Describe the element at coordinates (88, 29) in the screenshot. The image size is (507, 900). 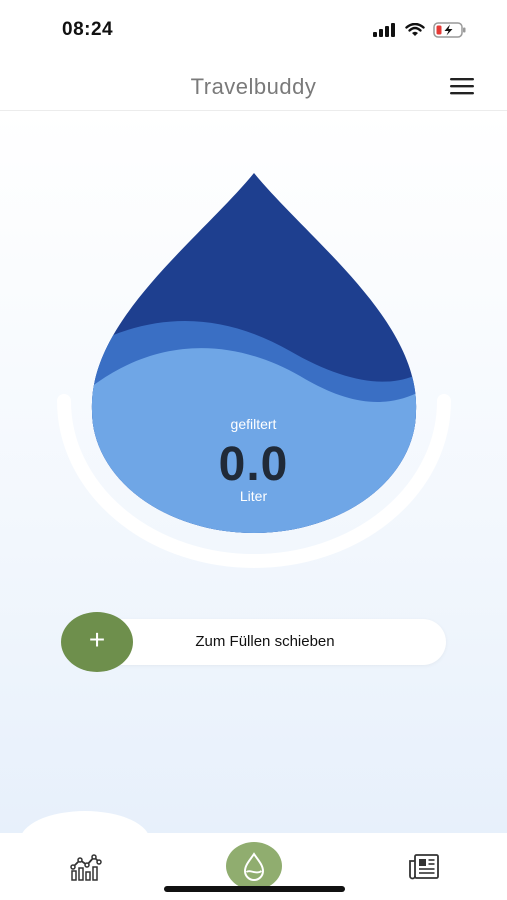
I see `status-time: 08:24` at that location.